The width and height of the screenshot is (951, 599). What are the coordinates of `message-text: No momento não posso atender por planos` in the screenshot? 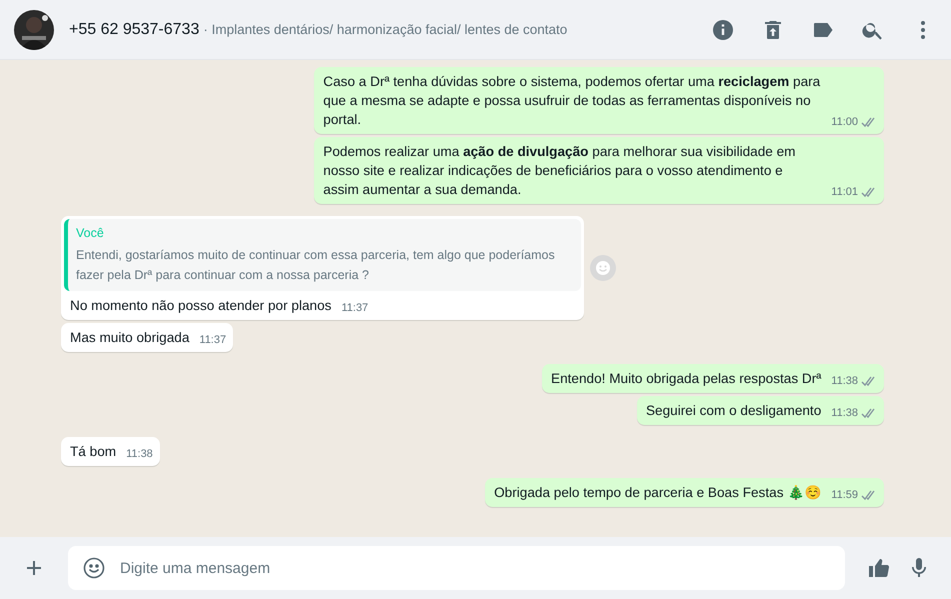 It's located at (201, 306).